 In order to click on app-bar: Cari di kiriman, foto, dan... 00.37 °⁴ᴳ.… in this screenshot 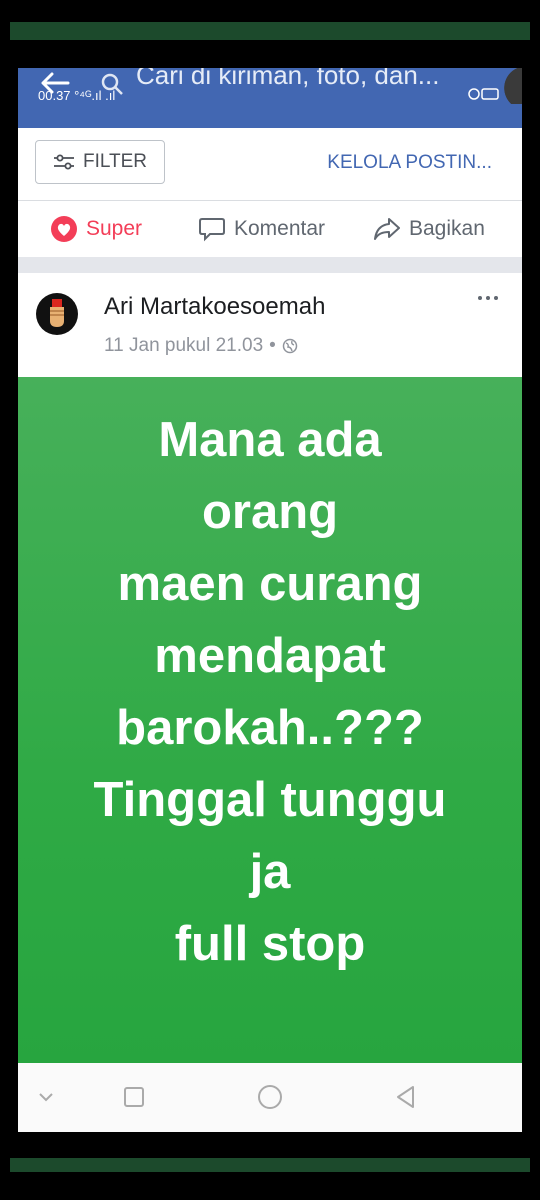, I will do `click(270, 98)`.